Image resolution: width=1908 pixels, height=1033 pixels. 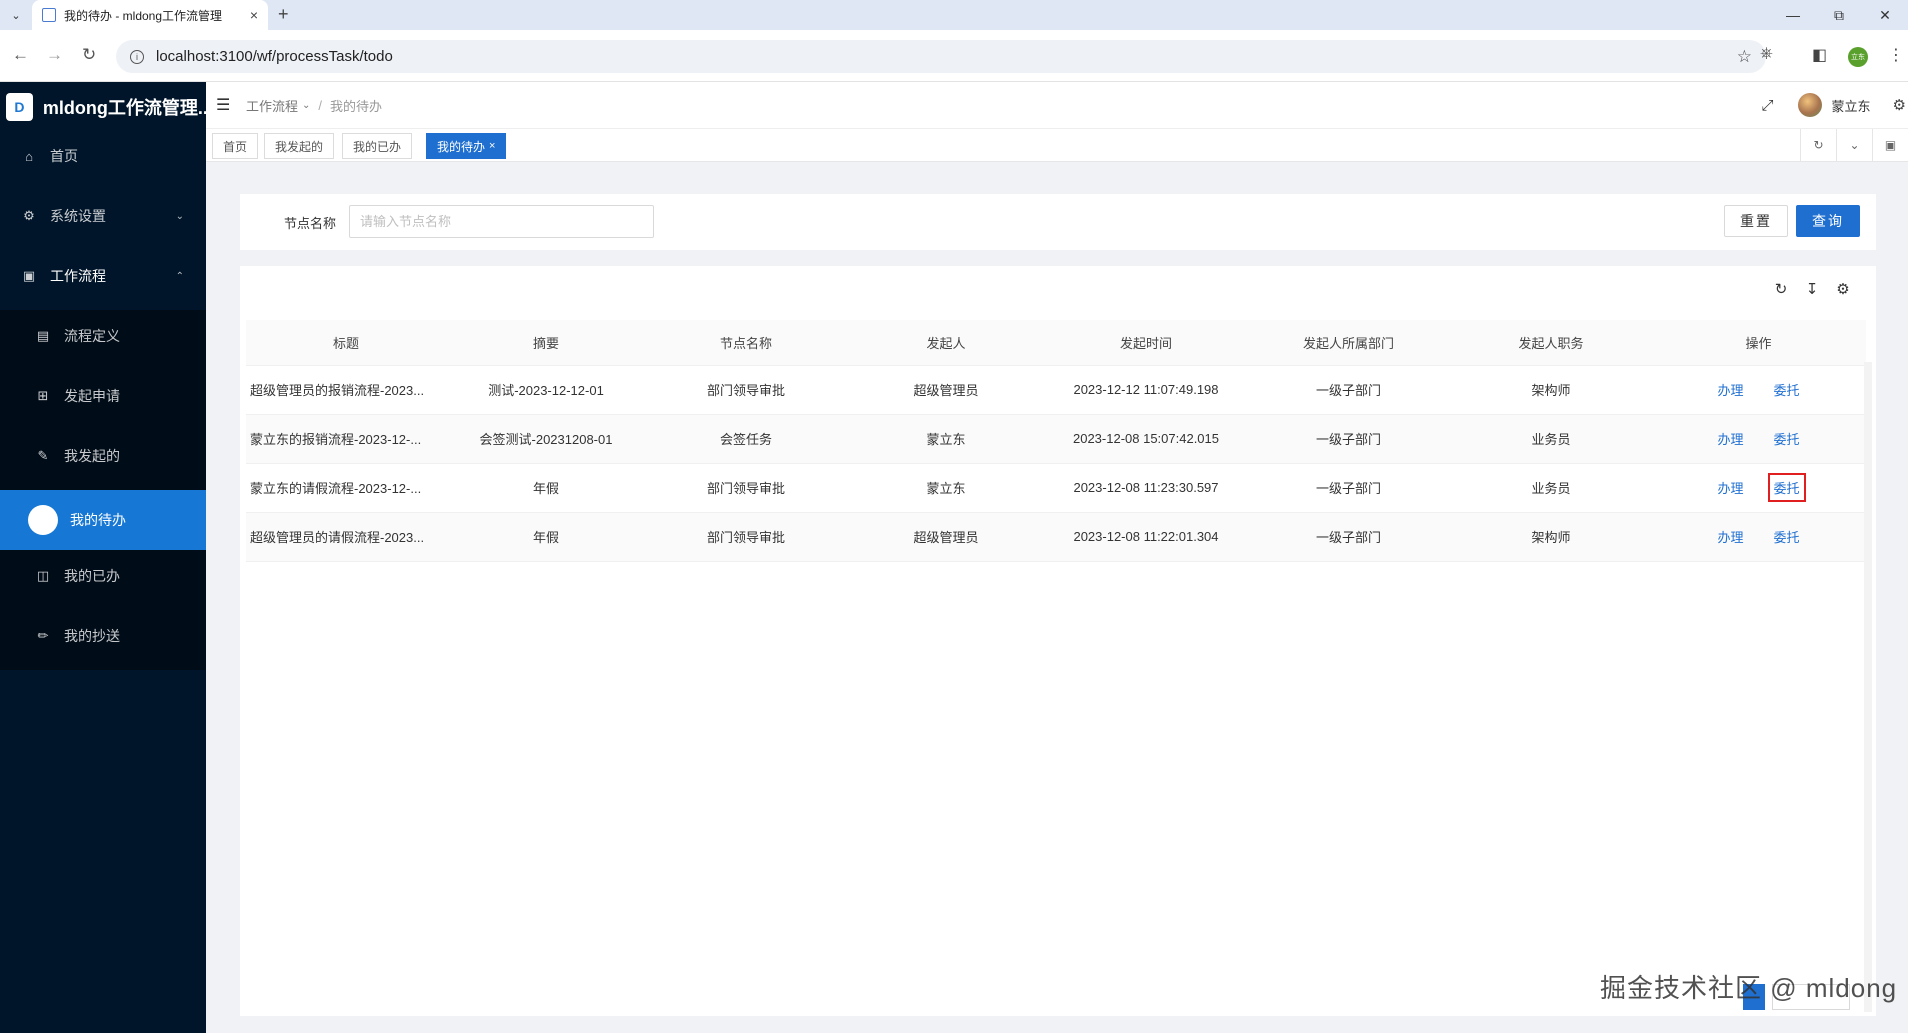 I want to click on sidebar-item-label: 我的抄送, so click(x=92, y=636).